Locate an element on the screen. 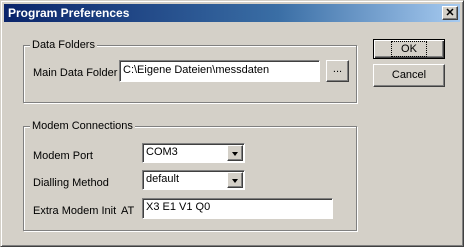 The image size is (464, 247). ok-button-label: OK is located at coordinates (409, 49).